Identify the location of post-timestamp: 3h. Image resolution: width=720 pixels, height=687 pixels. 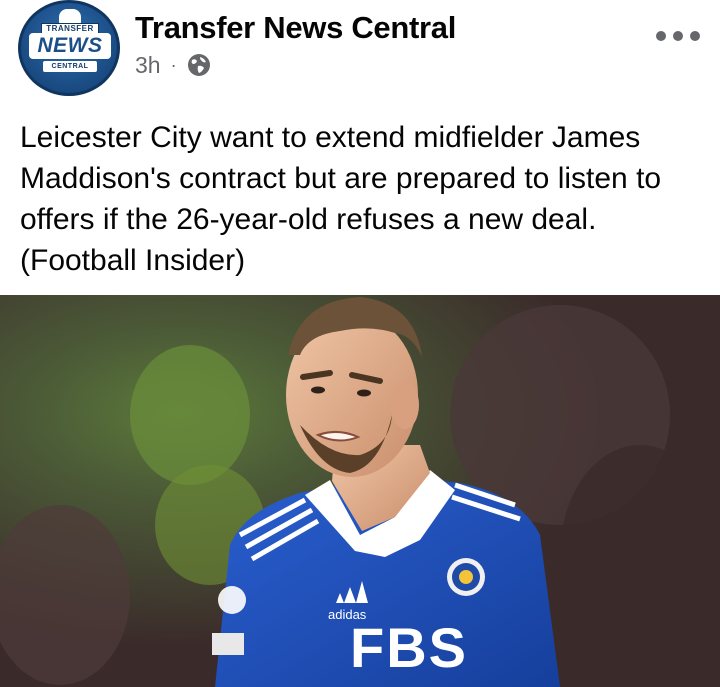
(148, 65).